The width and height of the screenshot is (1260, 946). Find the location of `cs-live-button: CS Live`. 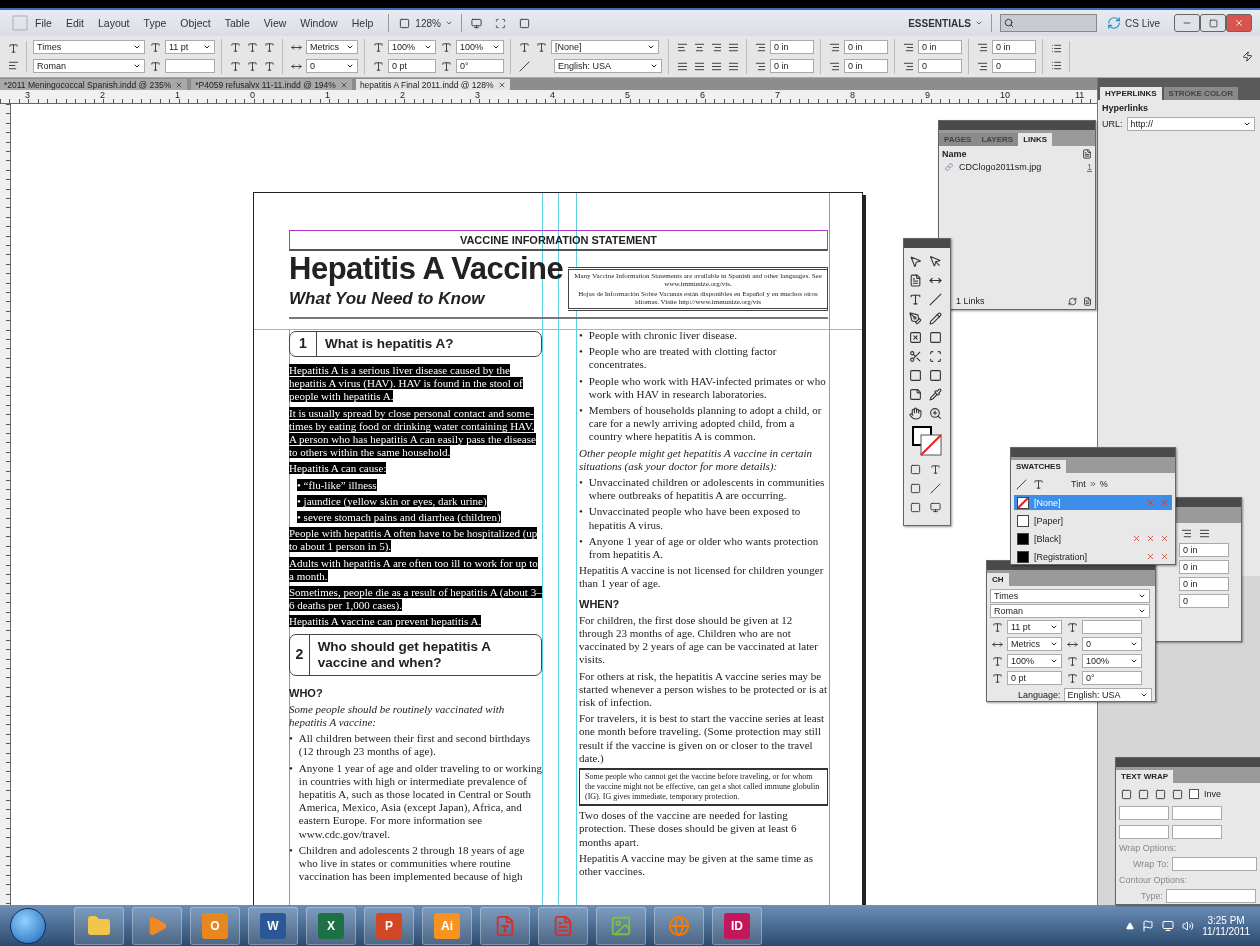

cs-live-button: CS Live is located at coordinates (1142, 23).